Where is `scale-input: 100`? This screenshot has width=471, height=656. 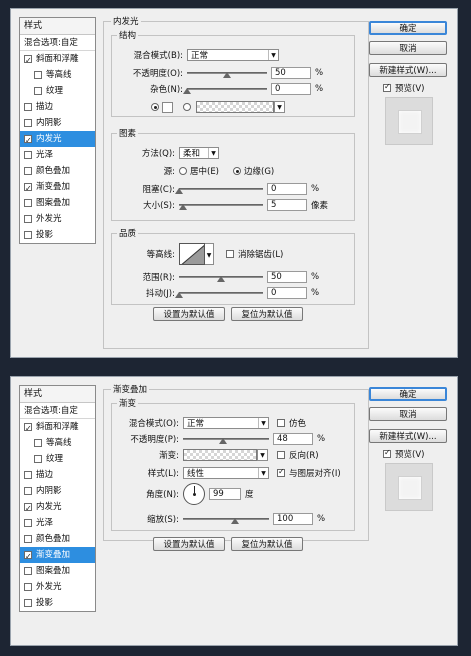
scale-input: 100 is located at coordinates (293, 519).